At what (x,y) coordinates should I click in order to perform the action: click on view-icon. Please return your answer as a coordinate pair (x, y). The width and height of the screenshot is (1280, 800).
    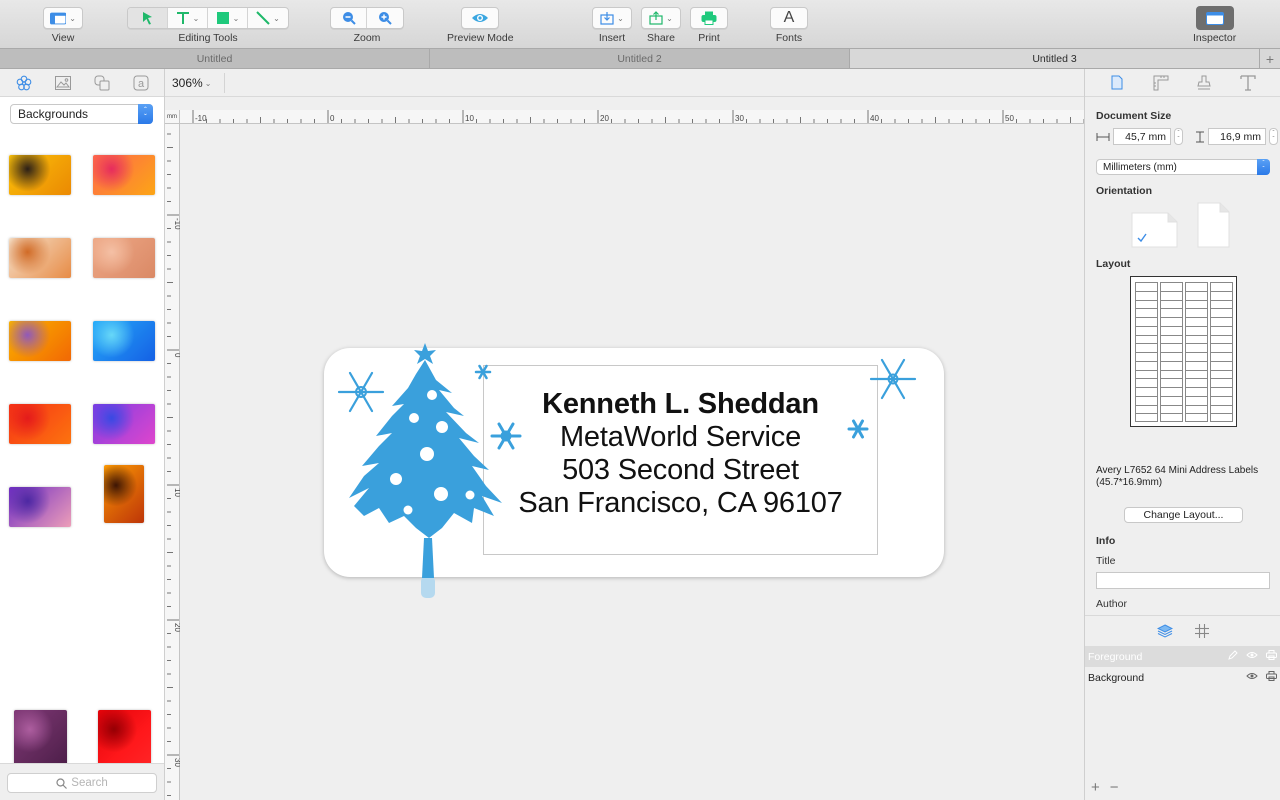
    Looking at the image, I should click on (58, 18).